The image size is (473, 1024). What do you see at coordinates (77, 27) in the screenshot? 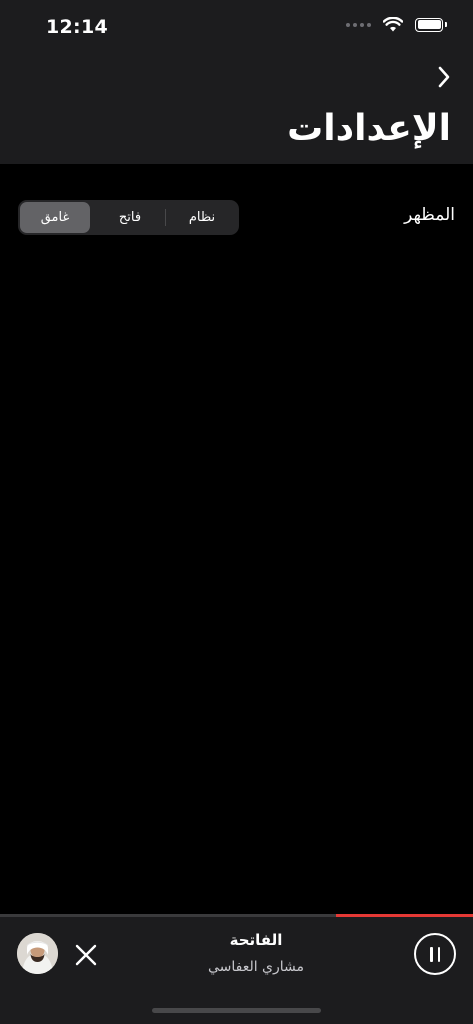
I see `status-time: 12:14` at bounding box center [77, 27].